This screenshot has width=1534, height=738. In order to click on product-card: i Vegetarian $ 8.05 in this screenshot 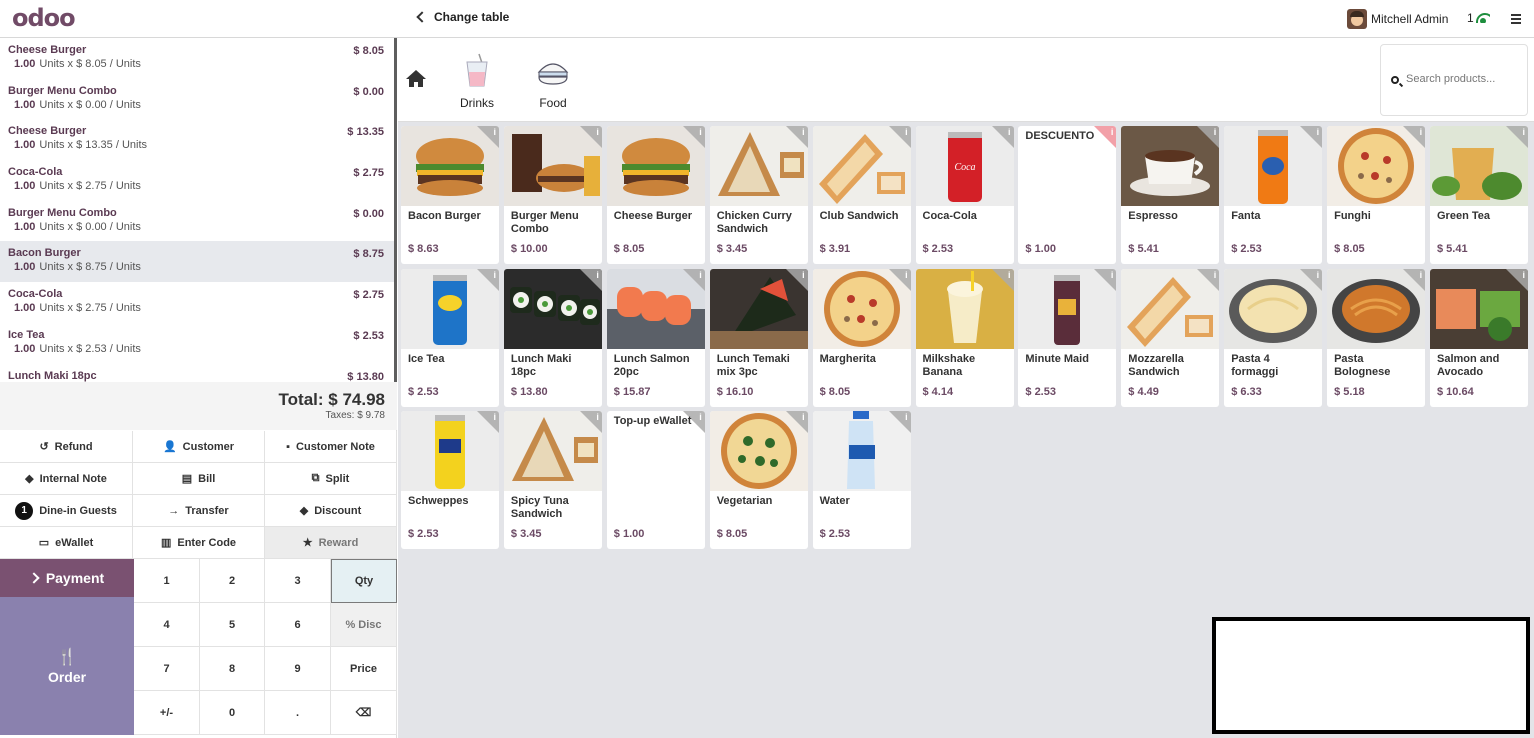, I will do `click(758, 480)`.